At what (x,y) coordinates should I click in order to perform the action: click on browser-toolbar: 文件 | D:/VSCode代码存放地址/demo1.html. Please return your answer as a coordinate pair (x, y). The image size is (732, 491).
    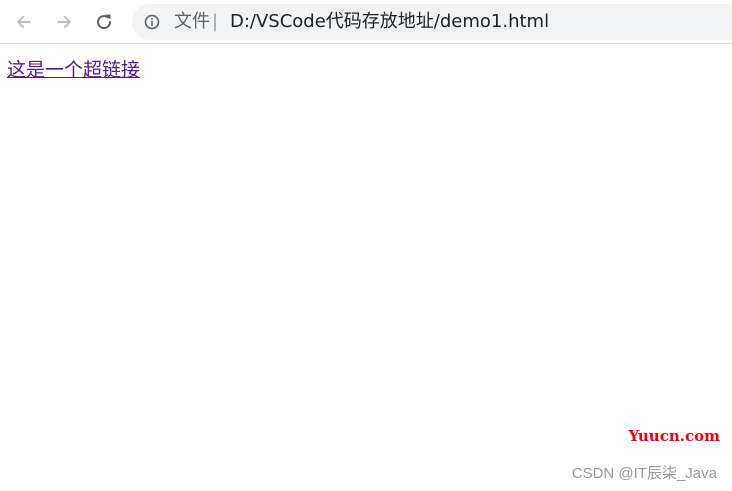
    Looking at the image, I should click on (366, 22).